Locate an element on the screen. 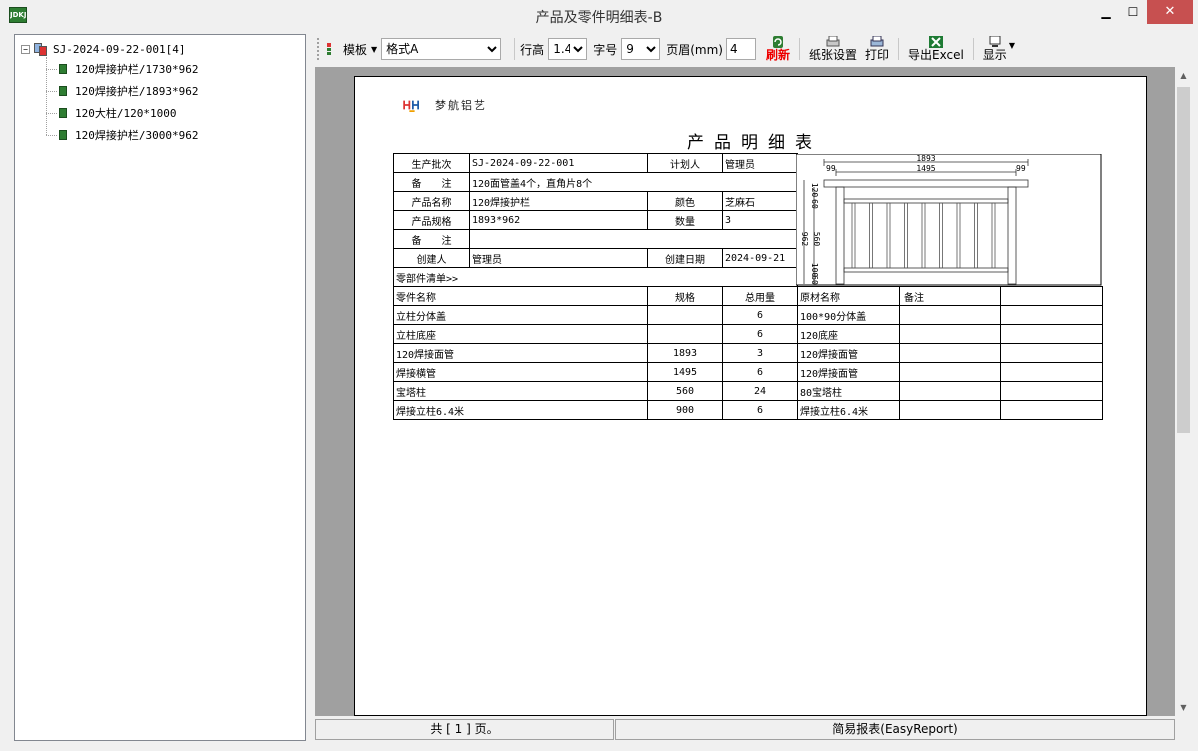 This screenshot has width=1198, height=751. refresh-icon is located at coordinates (777, 42).